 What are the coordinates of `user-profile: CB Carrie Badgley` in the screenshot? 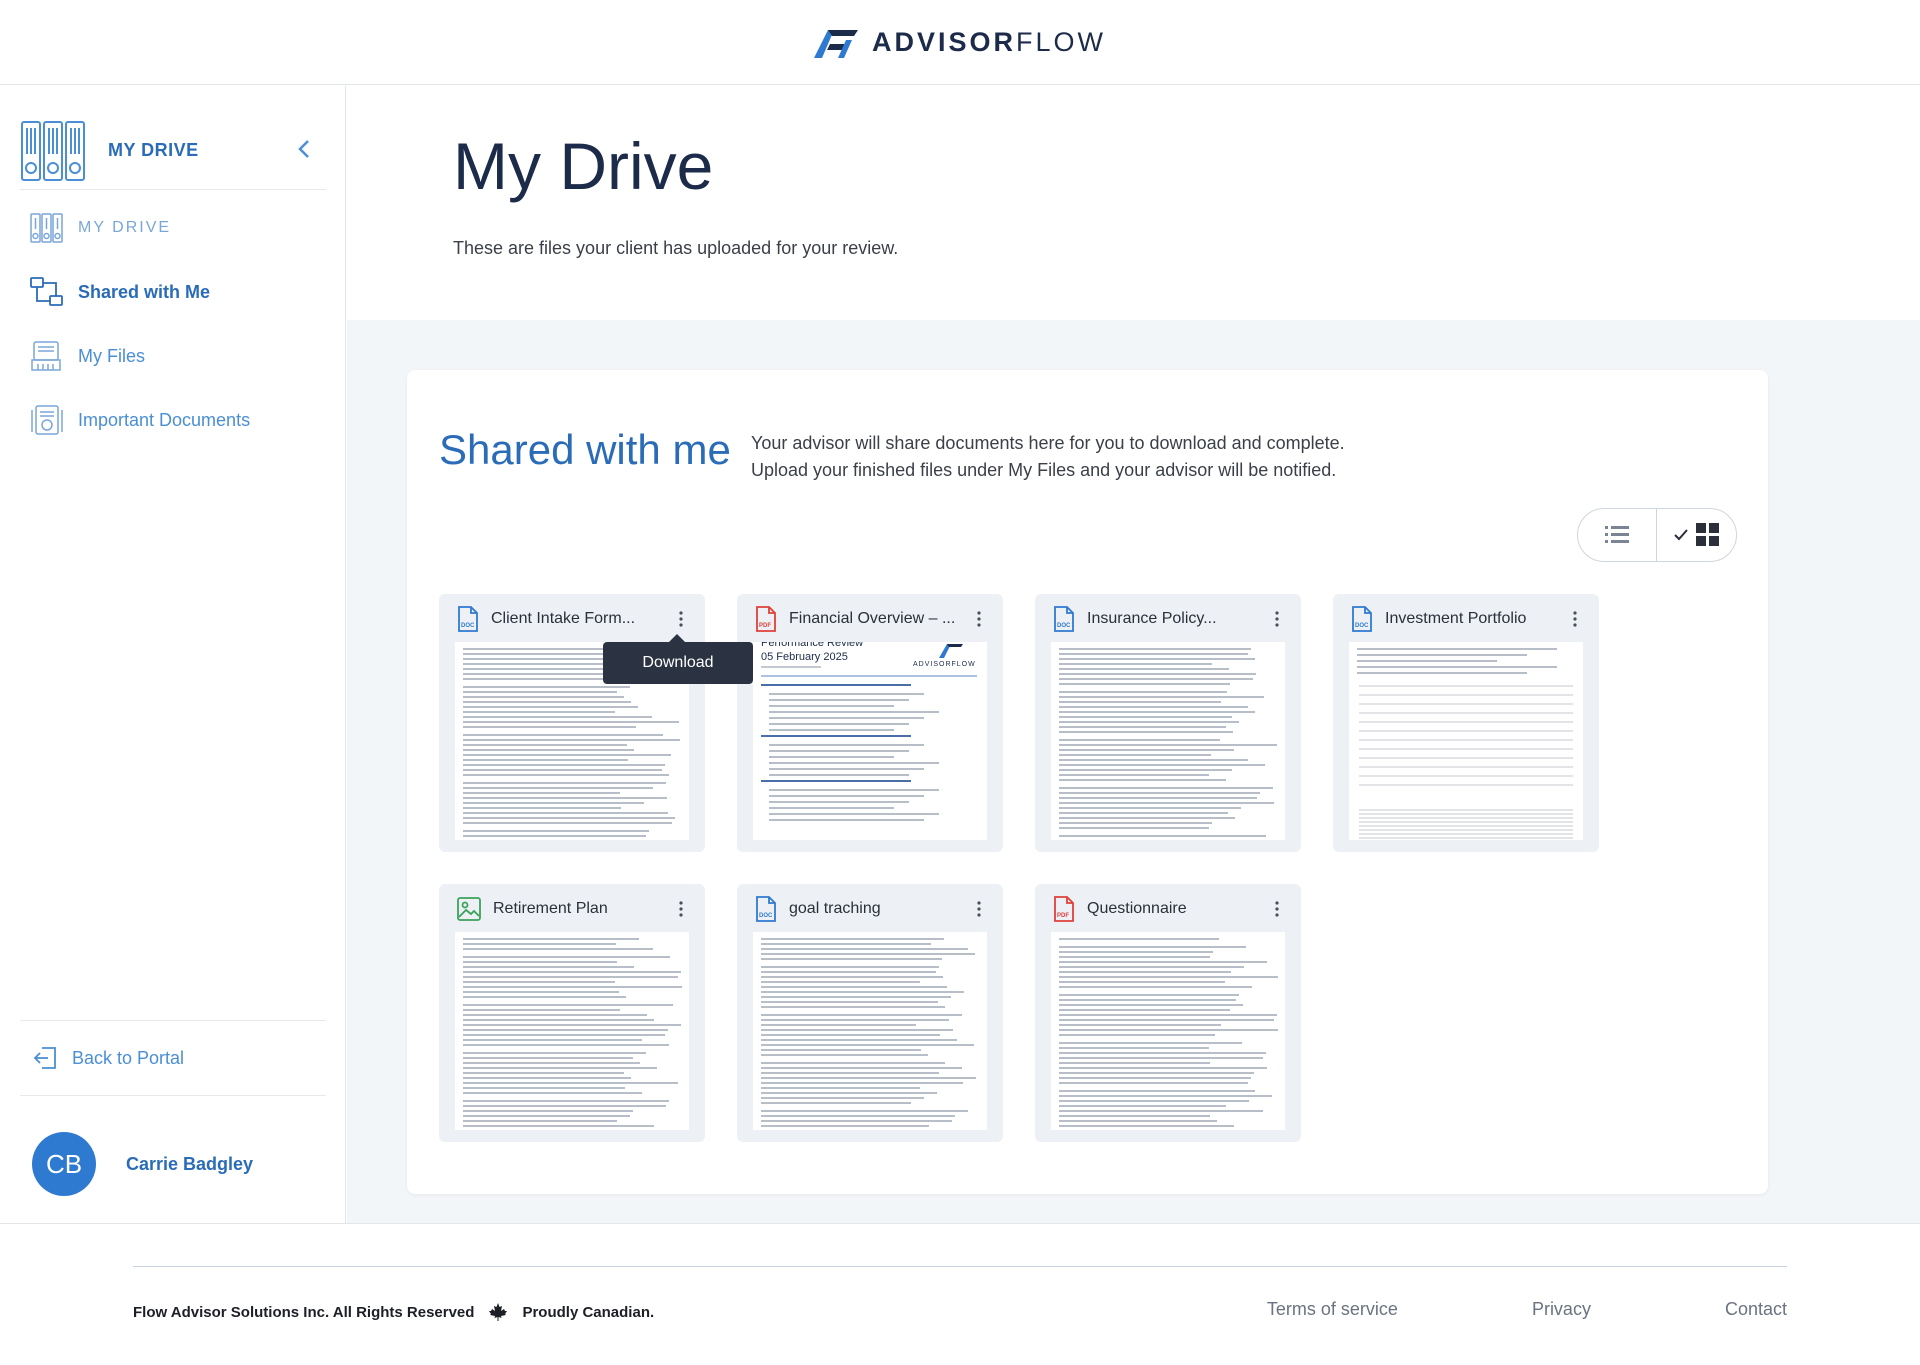 It's located at (173, 1164).